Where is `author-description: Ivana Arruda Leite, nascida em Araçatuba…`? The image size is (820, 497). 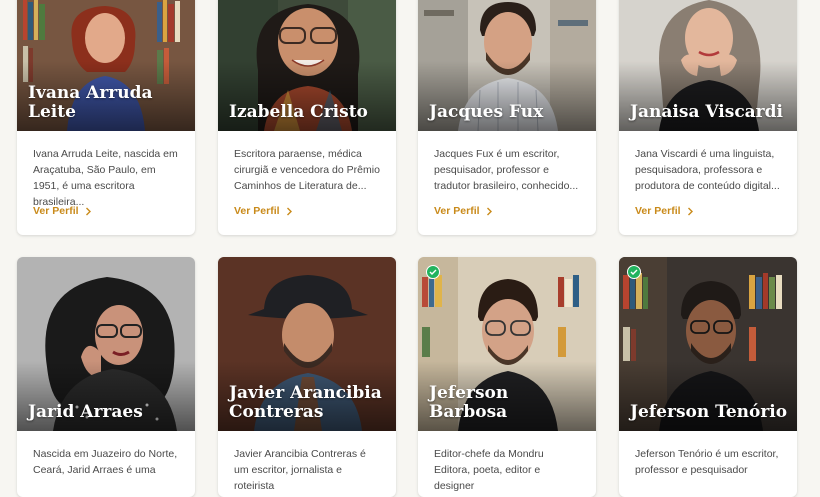 author-description: Ivana Arruda Leite, nascida em Araçatuba… is located at coordinates (105, 178).